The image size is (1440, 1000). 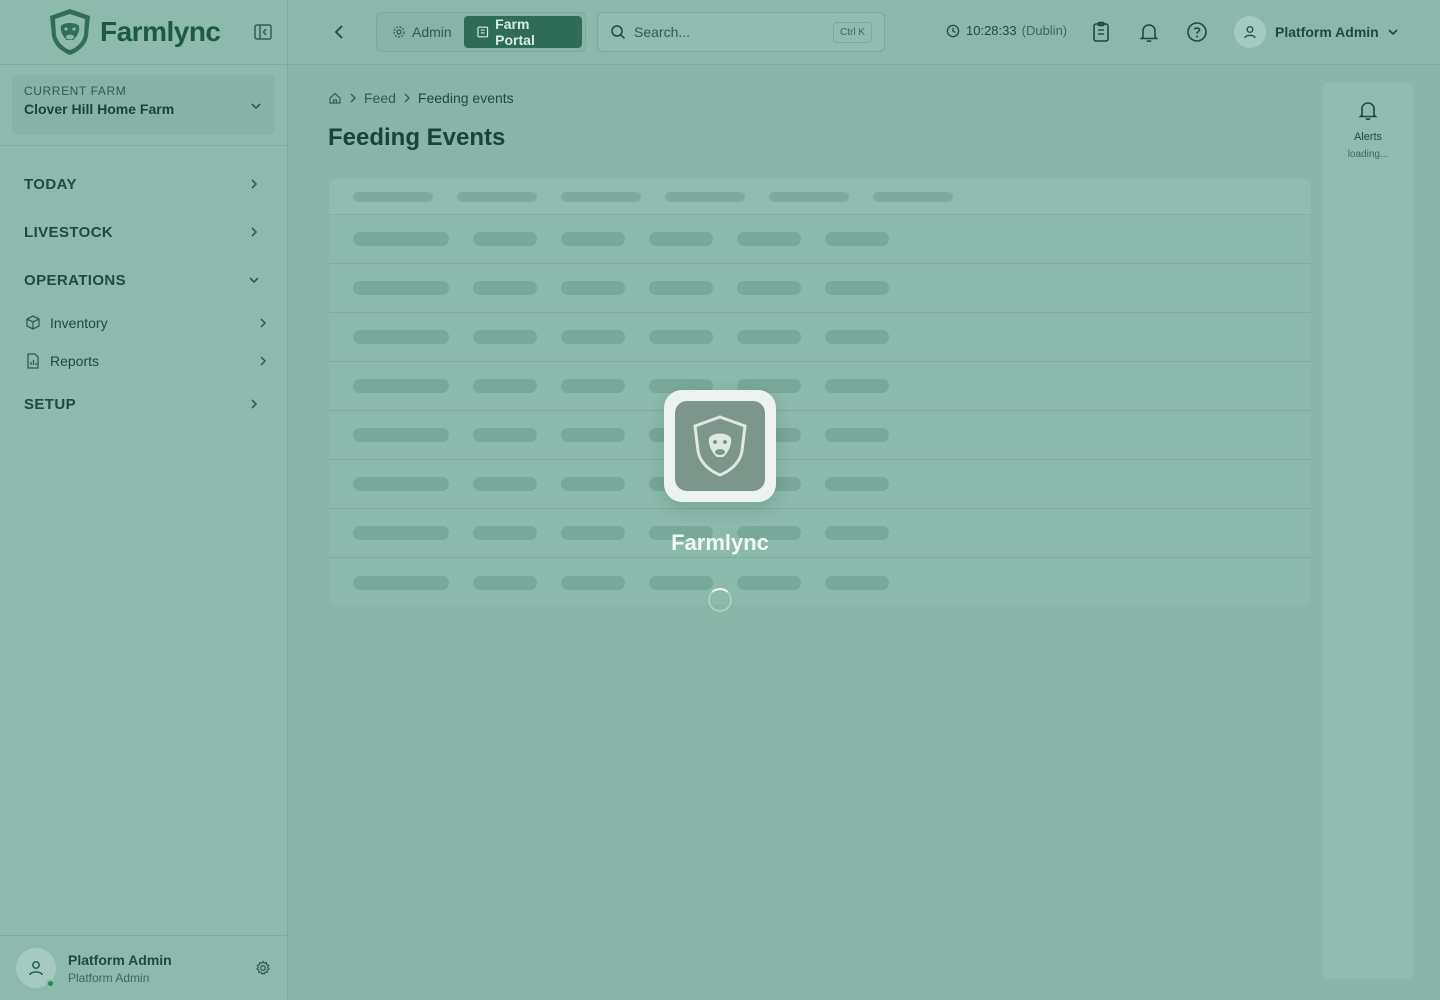 What do you see at coordinates (741, 32) in the screenshot?
I see `search-input: Search... Ctrl K` at bounding box center [741, 32].